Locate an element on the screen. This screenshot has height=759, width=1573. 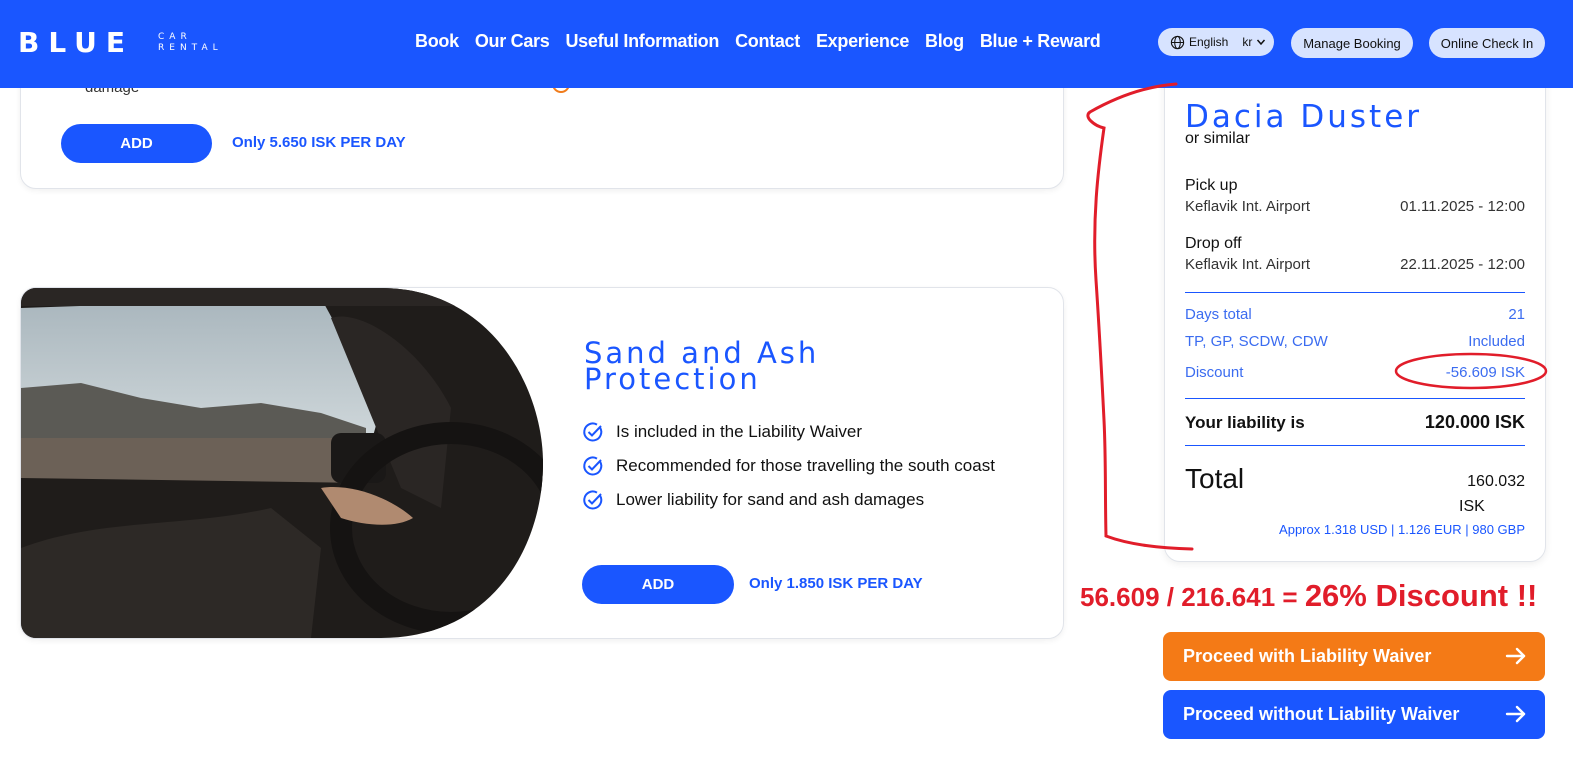
pickup-date: 01.11.2025 - 12:00 is located at coordinates (1462, 206).